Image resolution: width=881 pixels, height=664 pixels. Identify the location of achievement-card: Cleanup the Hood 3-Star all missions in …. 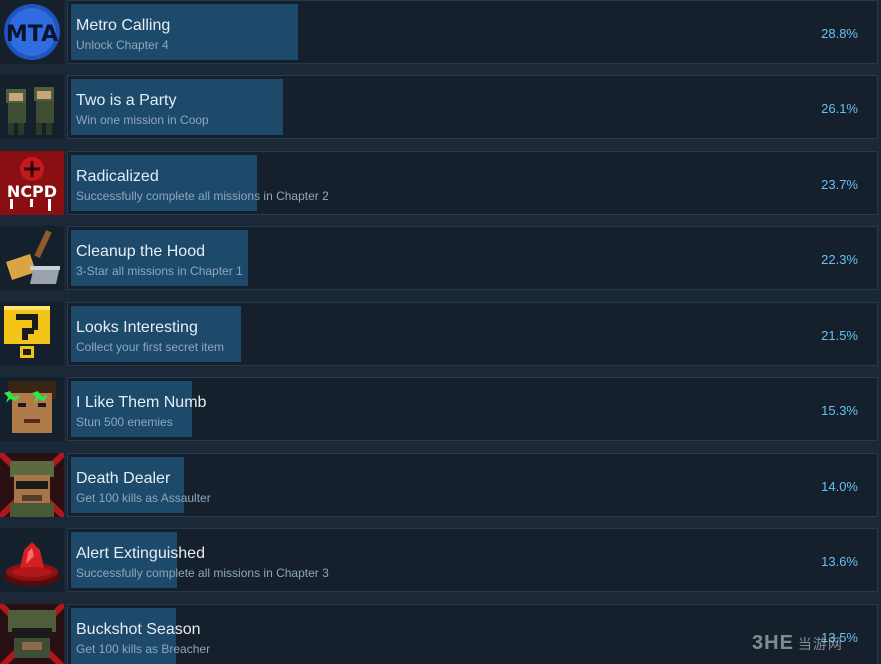
(472, 258).